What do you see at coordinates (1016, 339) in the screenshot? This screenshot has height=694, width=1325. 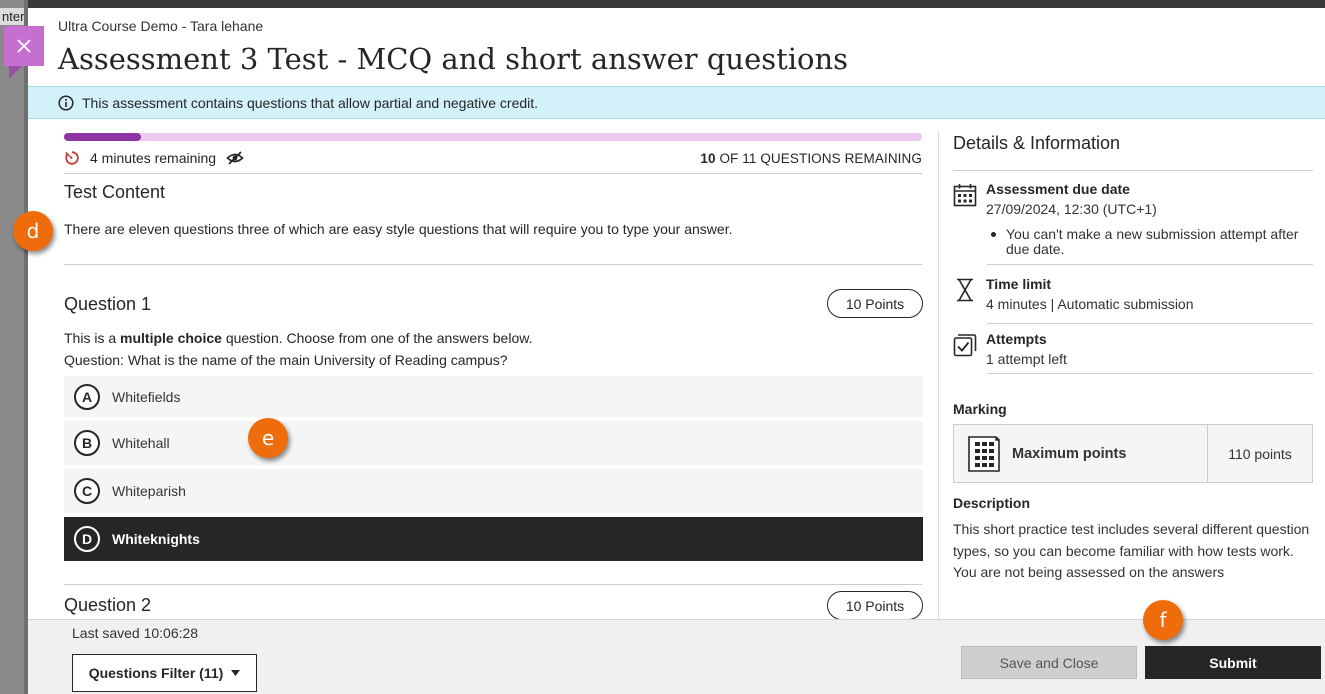 I see `attempts-heading: Attempts` at bounding box center [1016, 339].